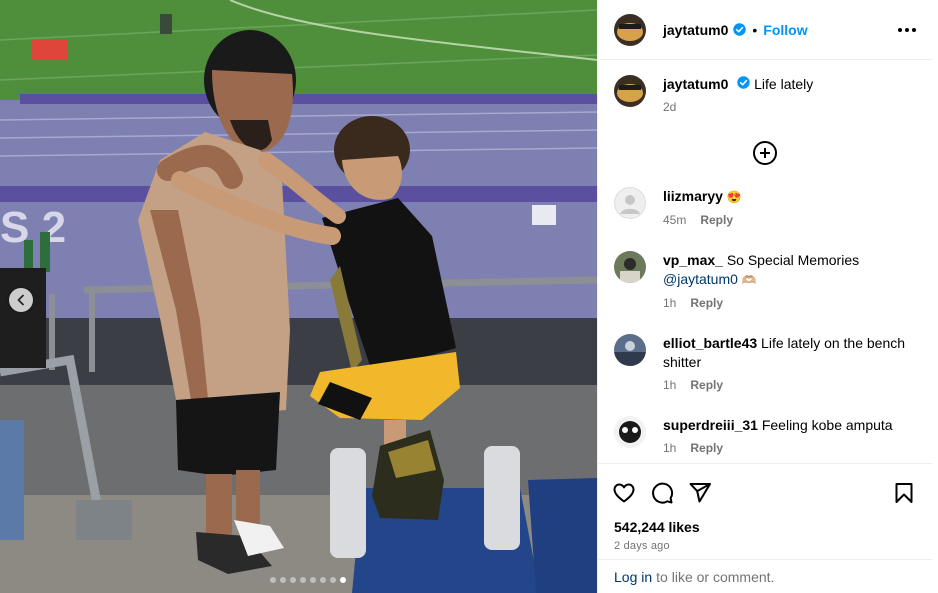 This screenshot has height=593, width=938. I want to click on previous-slide-button, so click(21, 300).